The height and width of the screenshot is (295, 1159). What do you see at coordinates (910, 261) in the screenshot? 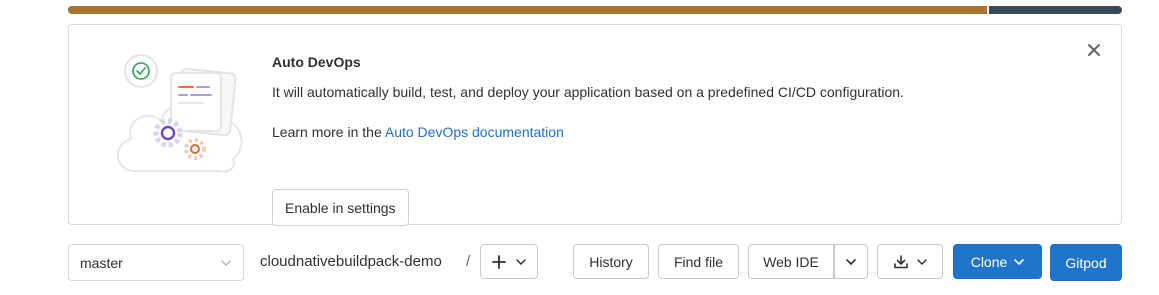
I see `download-dropdown` at bounding box center [910, 261].